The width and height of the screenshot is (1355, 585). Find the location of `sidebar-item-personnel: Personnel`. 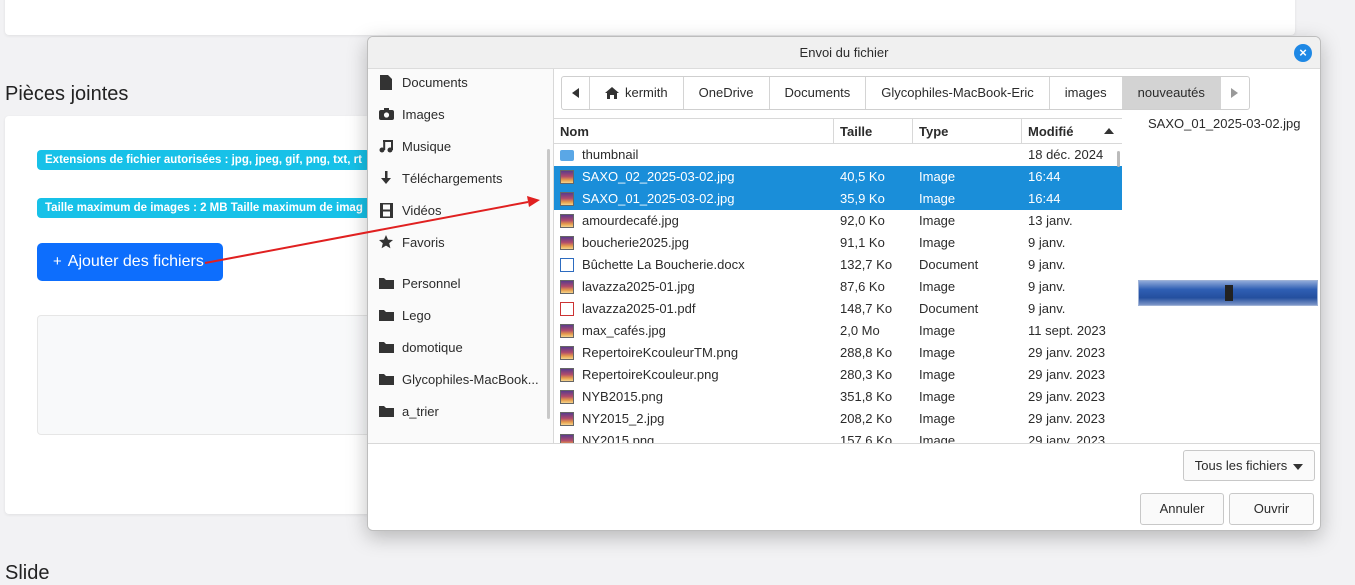

sidebar-item-personnel: Personnel is located at coordinates (458, 283).